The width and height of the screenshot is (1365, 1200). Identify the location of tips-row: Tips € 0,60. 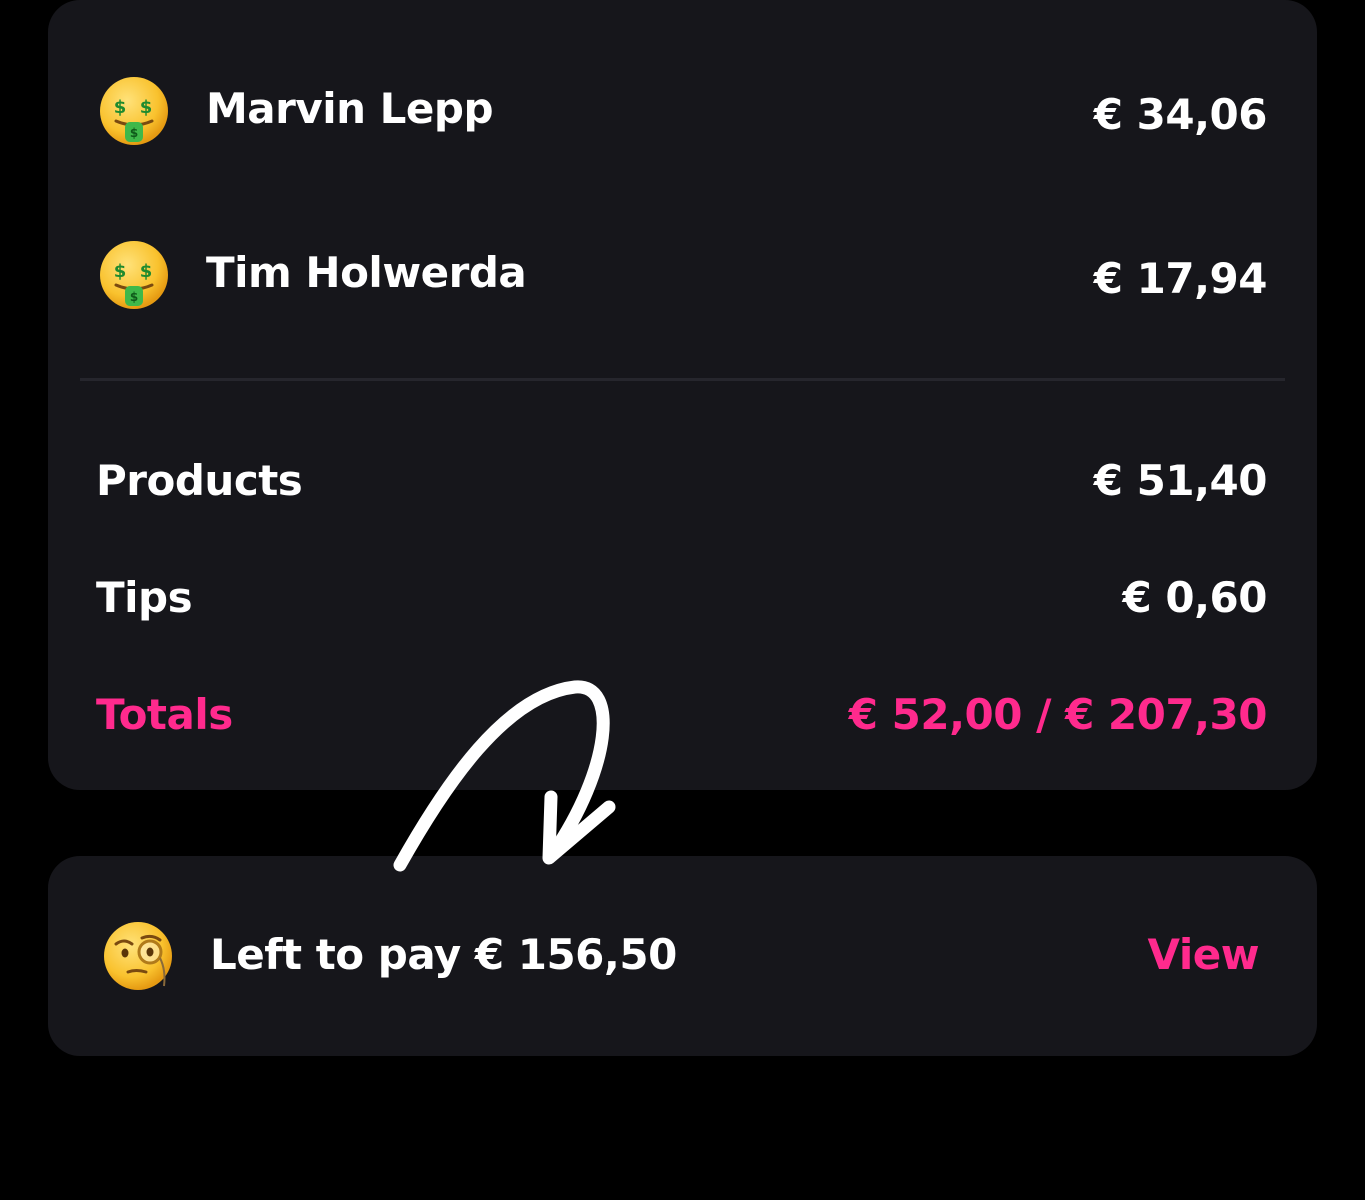
(682, 603).